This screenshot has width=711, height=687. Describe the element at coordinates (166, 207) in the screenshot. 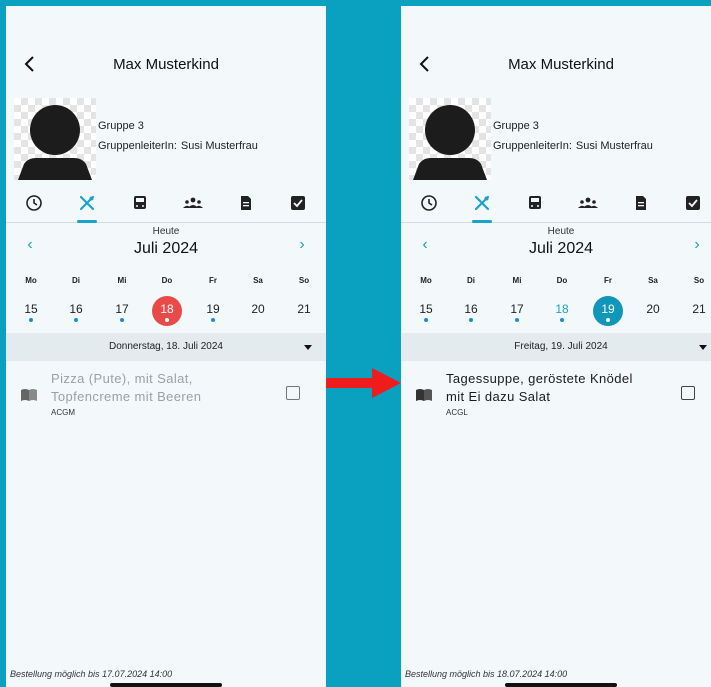

I see `tab-bar` at that location.